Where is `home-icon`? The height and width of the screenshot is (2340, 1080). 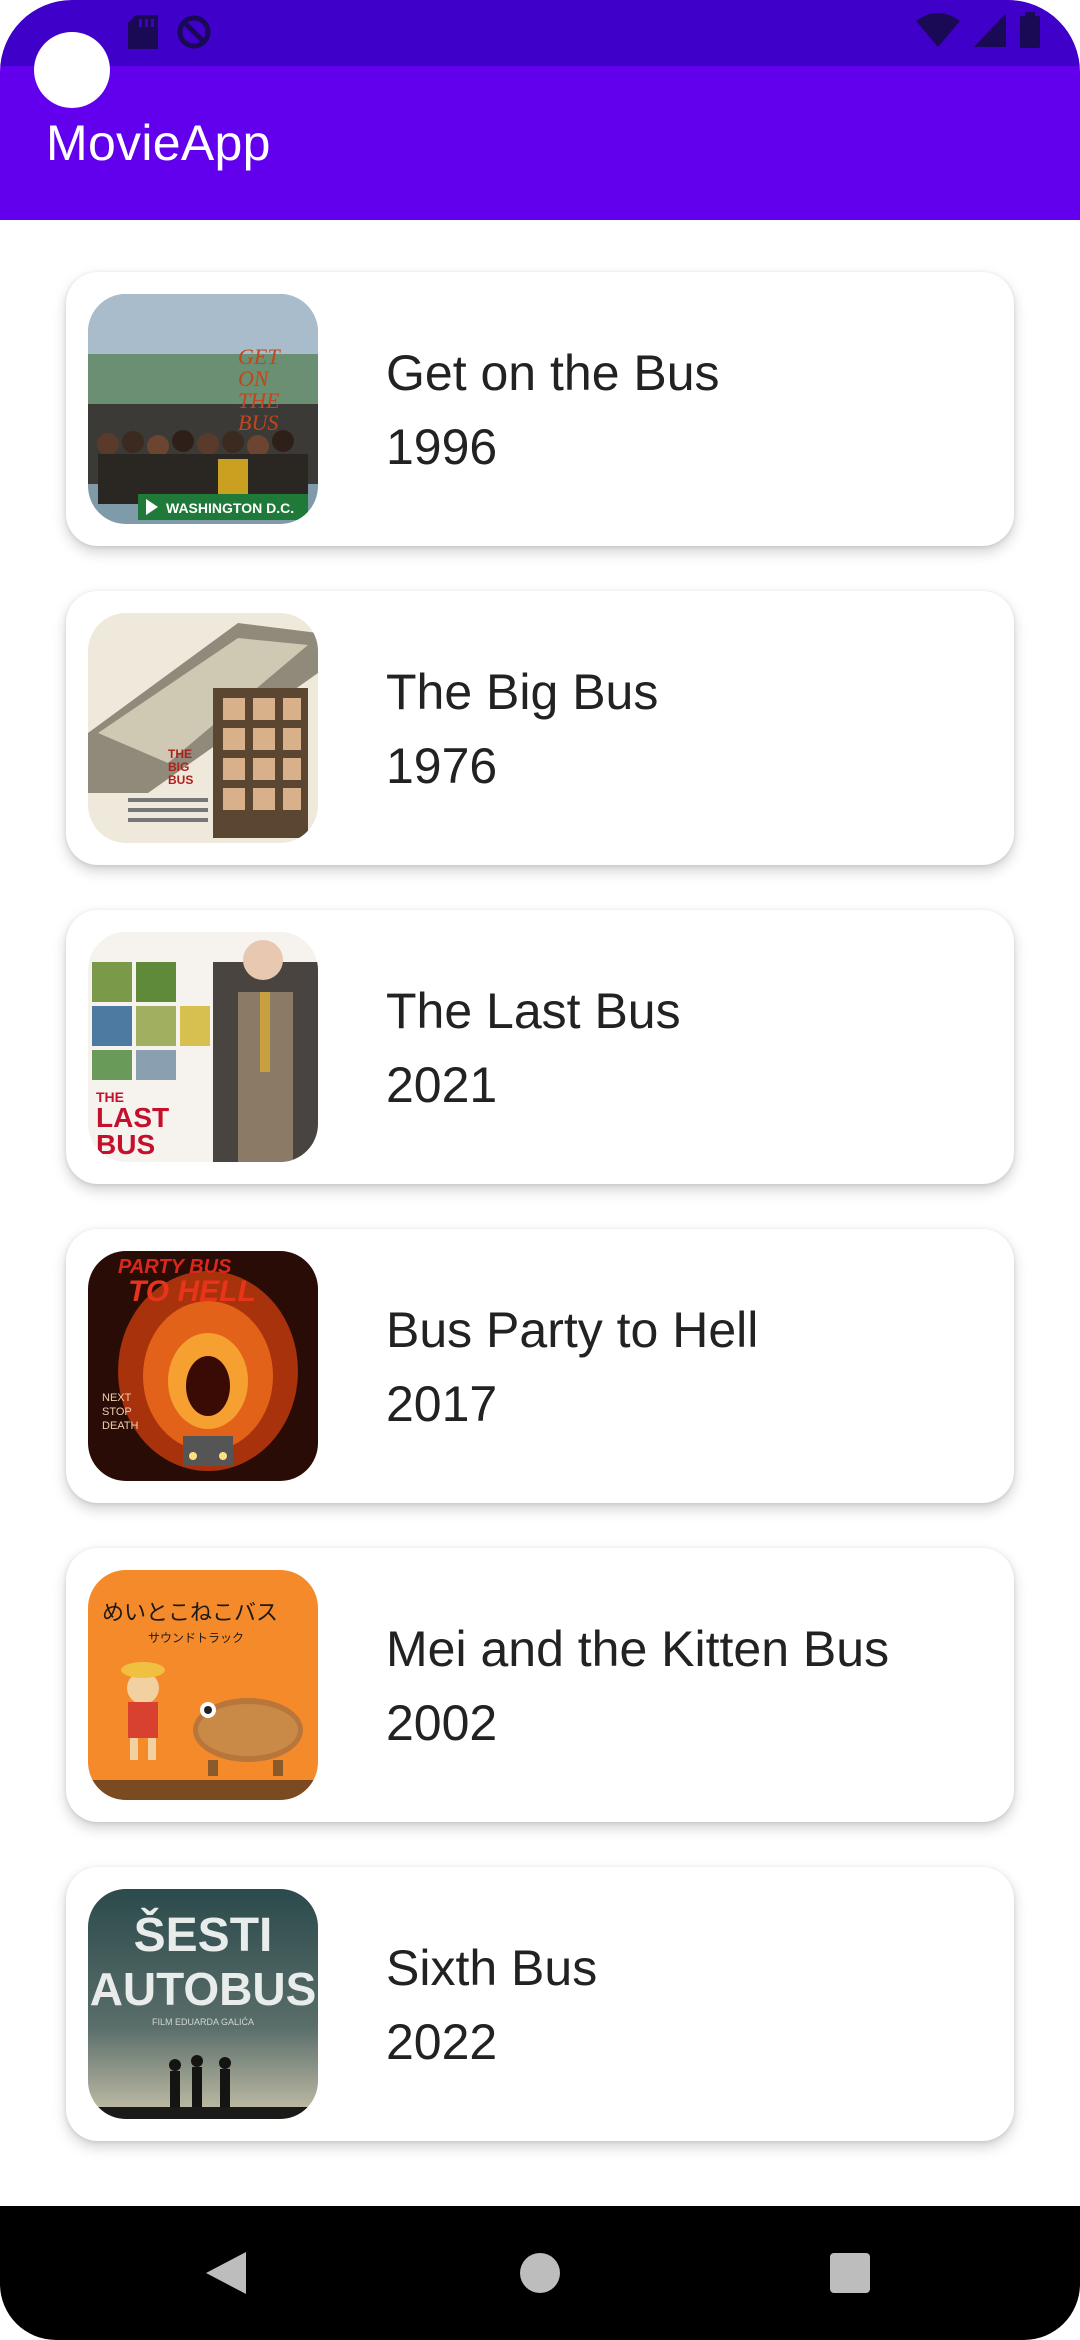 home-icon is located at coordinates (540, 2273).